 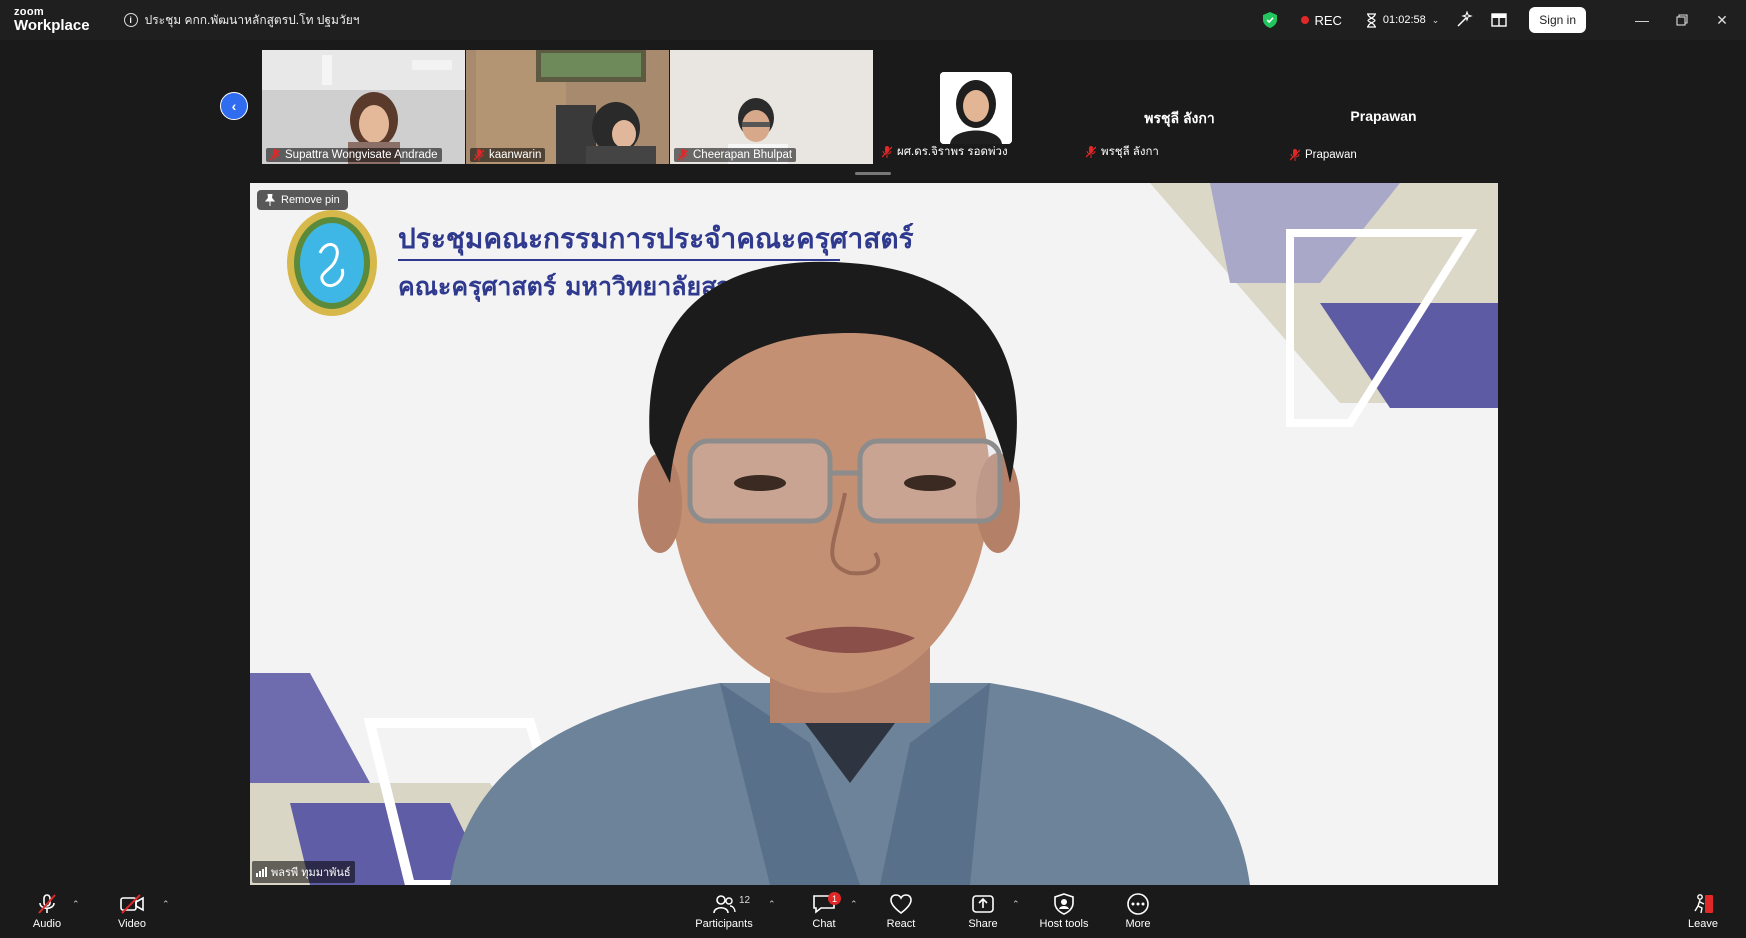 What do you see at coordinates (130, 20) in the screenshot?
I see `info-icon: i` at bounding box center [130, 20].